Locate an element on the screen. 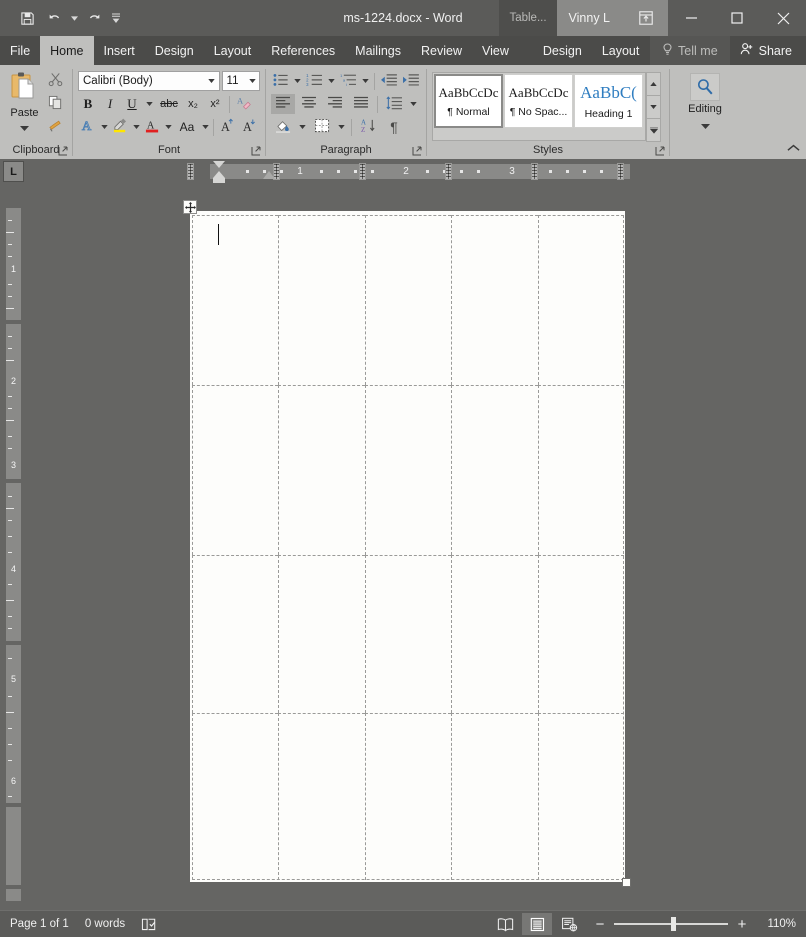 Image resolution: width=806 pixels, height=937 pixels. tab-file: File is located at coordinates (20, 50).